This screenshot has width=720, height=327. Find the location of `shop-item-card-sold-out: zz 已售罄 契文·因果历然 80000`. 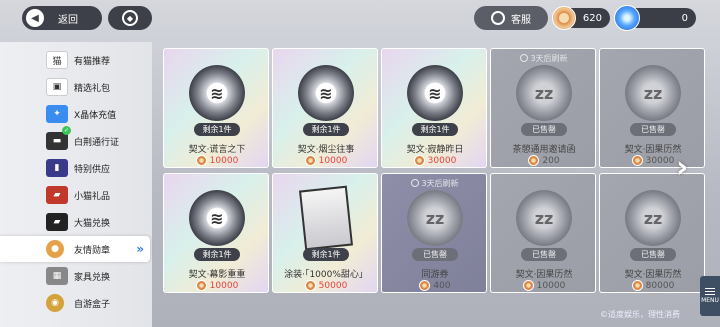

shop-item-card-sold-out: zz 已售罄 契文·因果历然 80000 is located at coordinates (652, 233).